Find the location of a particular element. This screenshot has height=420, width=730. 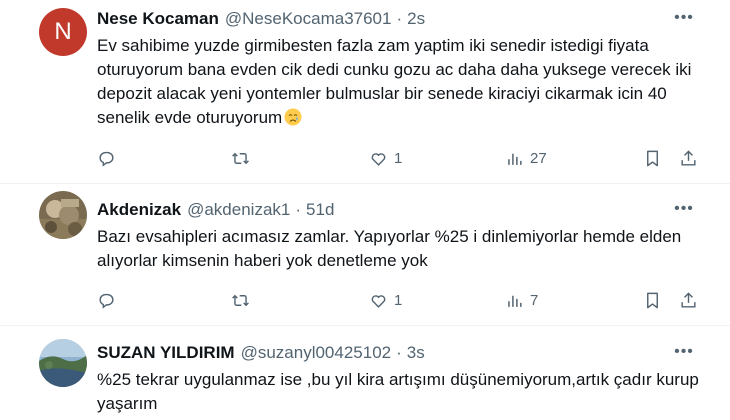

tweet-timestamp: 51d is located at coordinates (320, 210).